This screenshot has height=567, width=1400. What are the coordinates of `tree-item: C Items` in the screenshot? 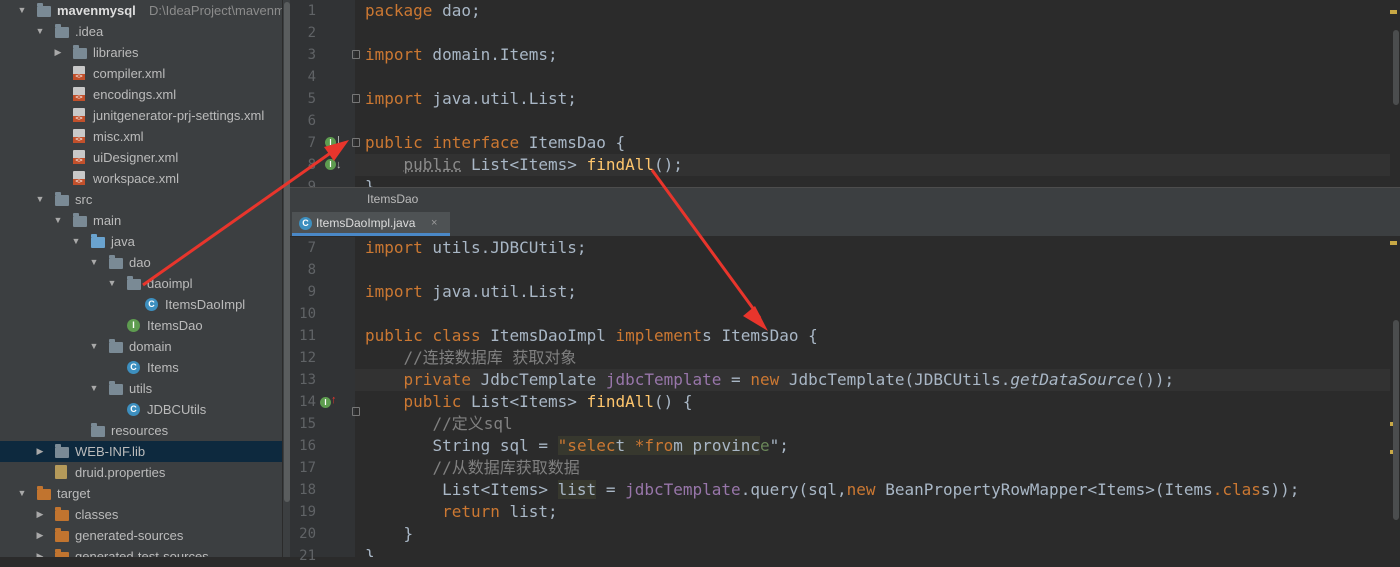 It's located at (141, 367).